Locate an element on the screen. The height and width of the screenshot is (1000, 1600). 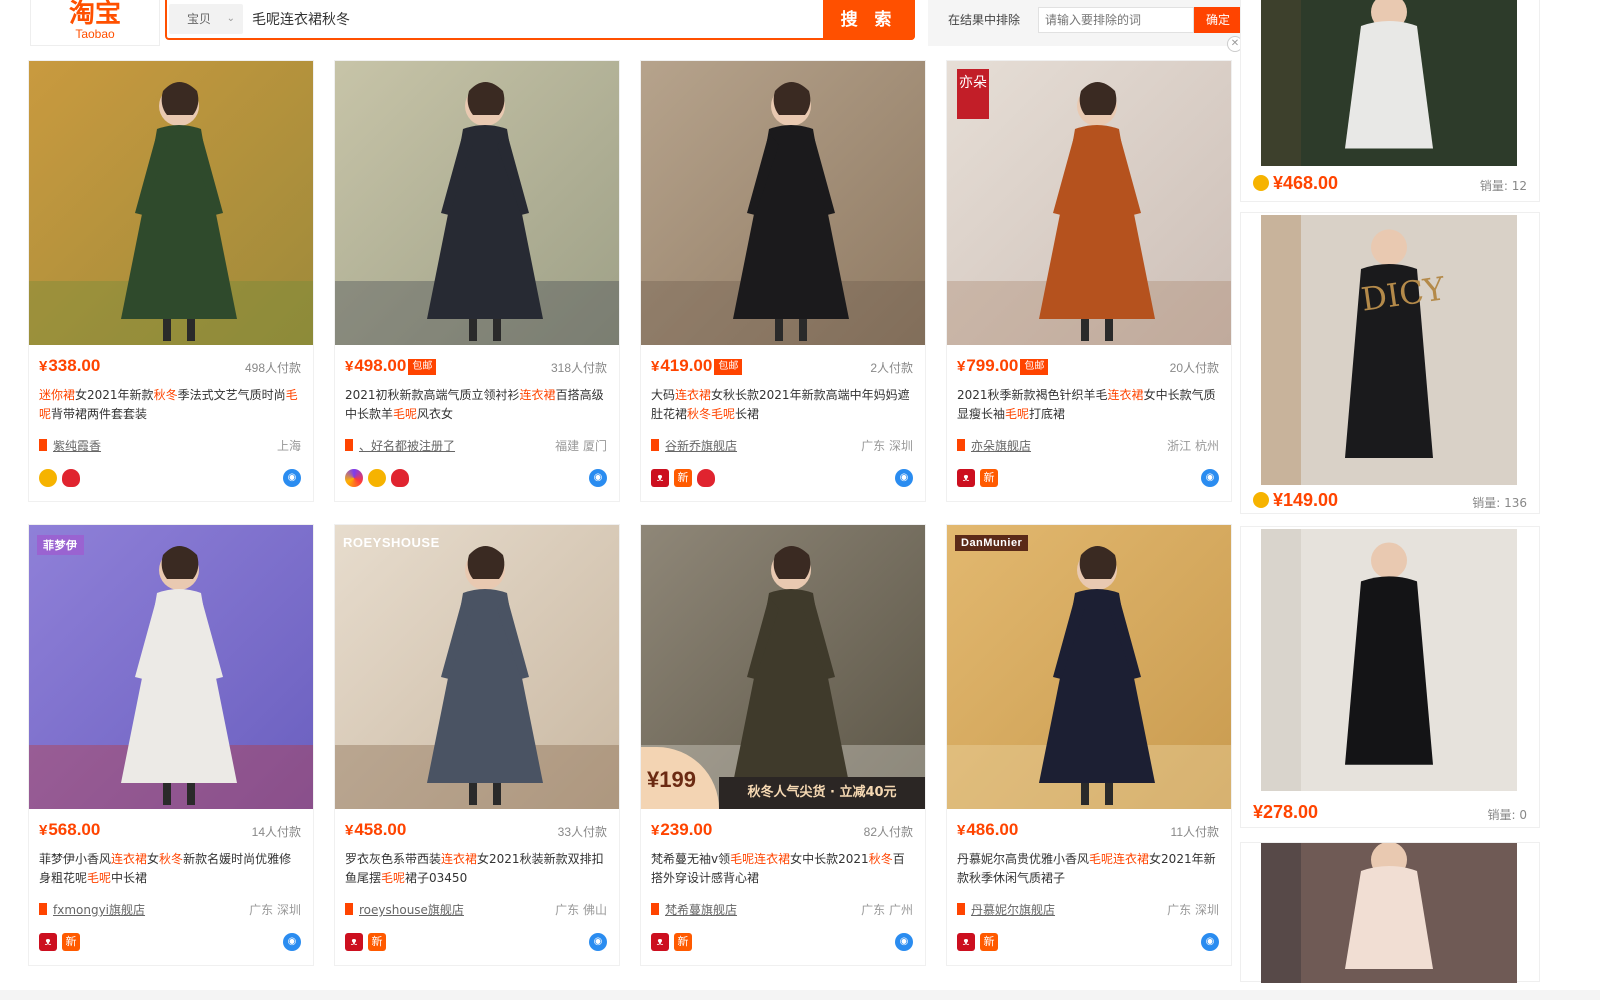
product-image: 亦朵 is located at coordinates (1089, 203).